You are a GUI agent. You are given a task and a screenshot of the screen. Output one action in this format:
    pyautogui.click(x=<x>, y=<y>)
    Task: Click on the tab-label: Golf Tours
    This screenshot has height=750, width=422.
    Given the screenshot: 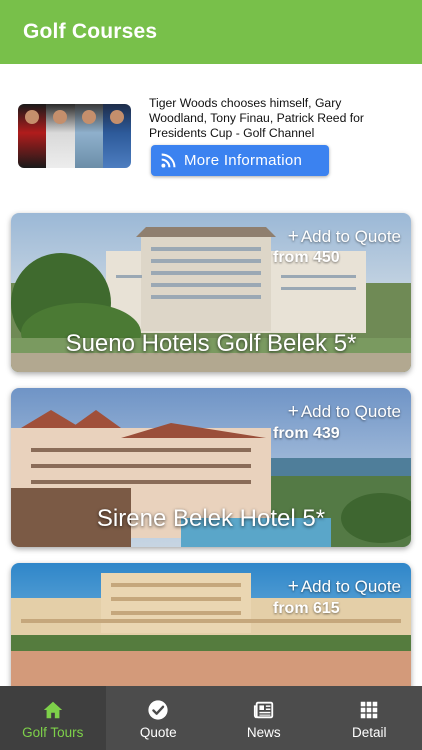 What is the action you would take?
    pyautogui.click(x=53, y=732)
    